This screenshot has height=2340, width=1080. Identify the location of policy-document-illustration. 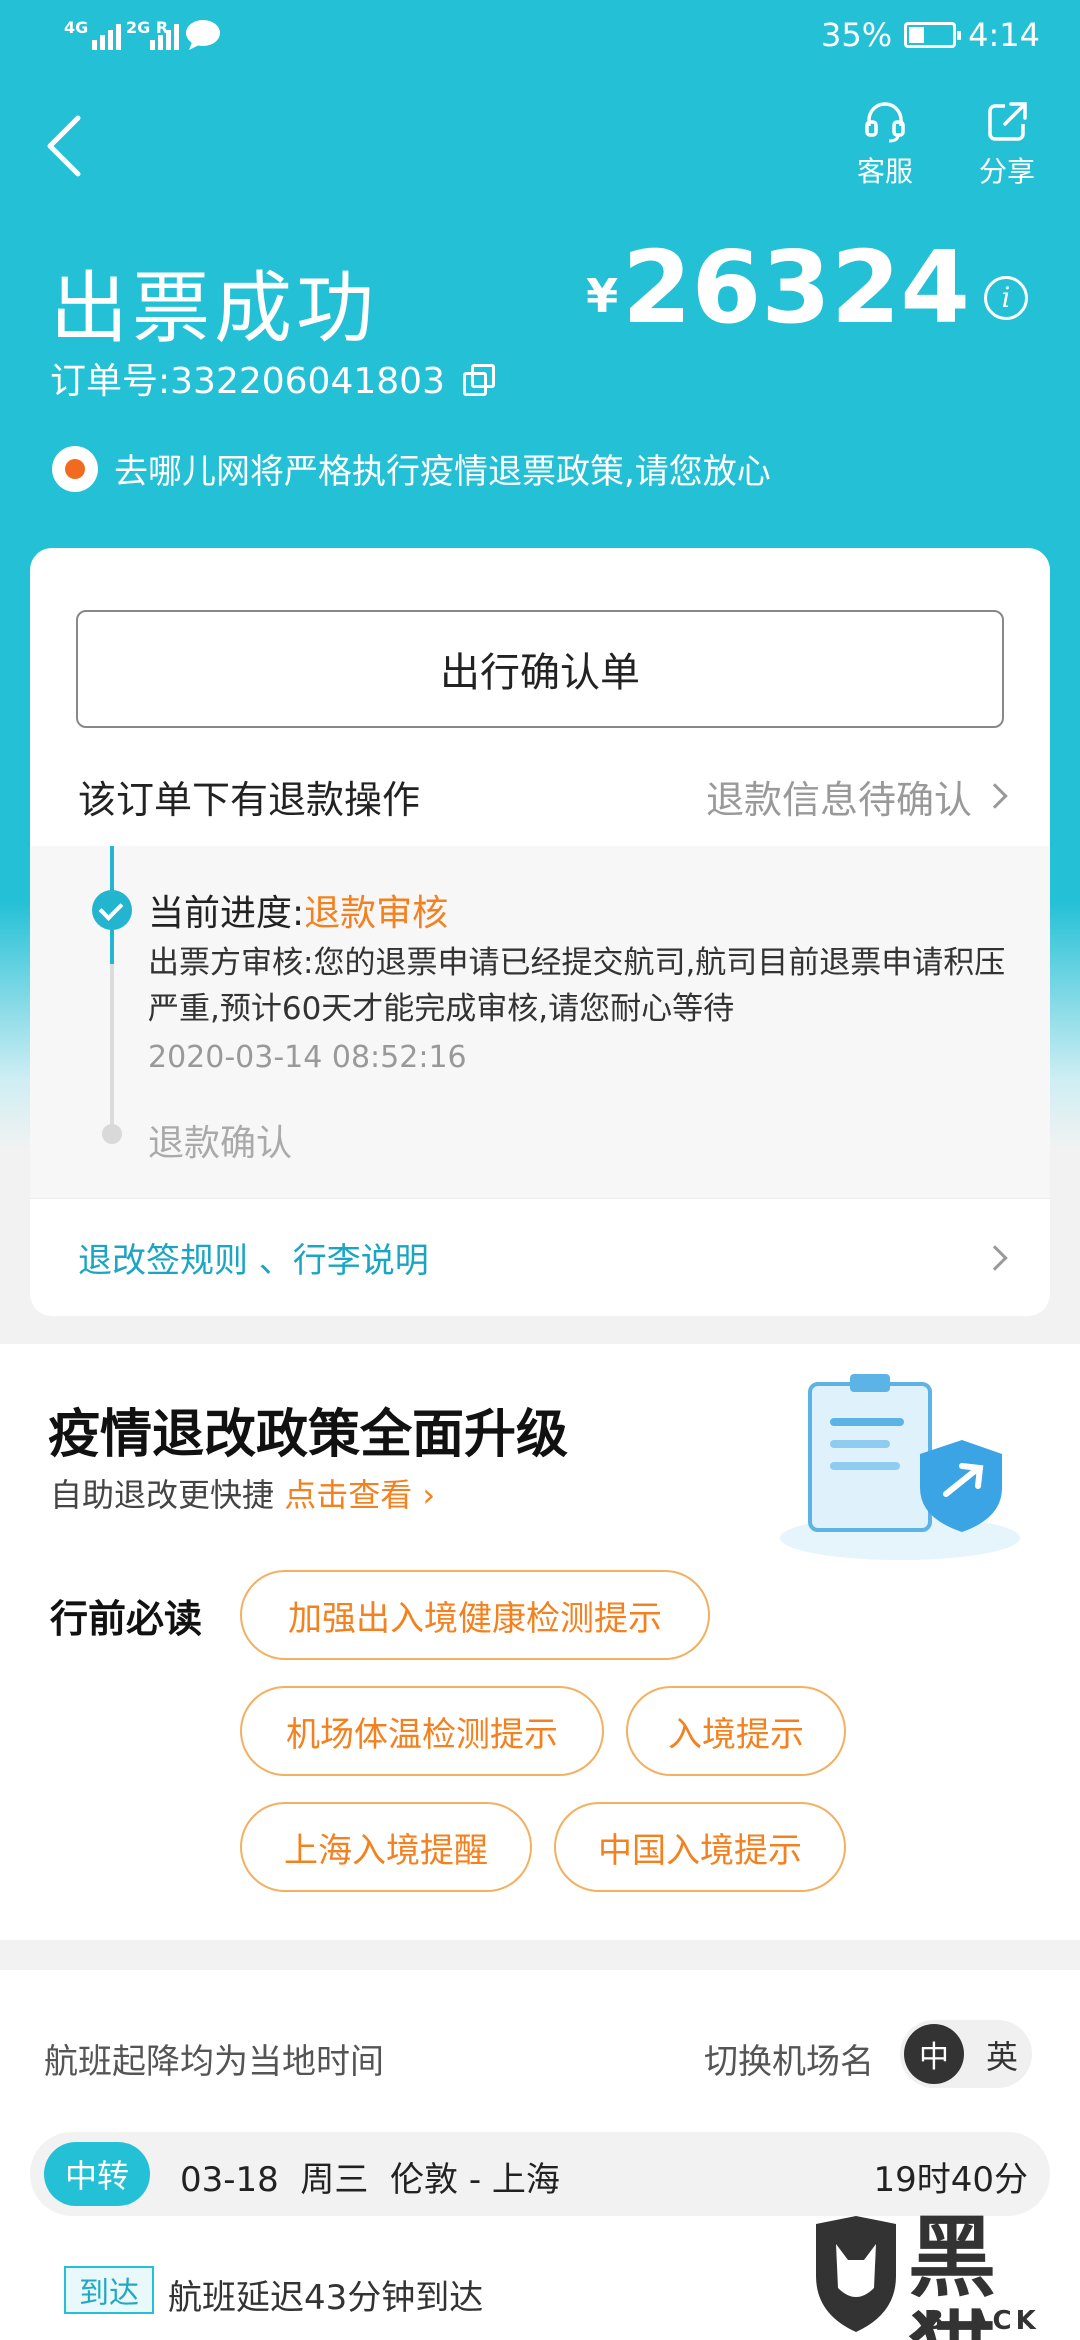
(900, 1467).